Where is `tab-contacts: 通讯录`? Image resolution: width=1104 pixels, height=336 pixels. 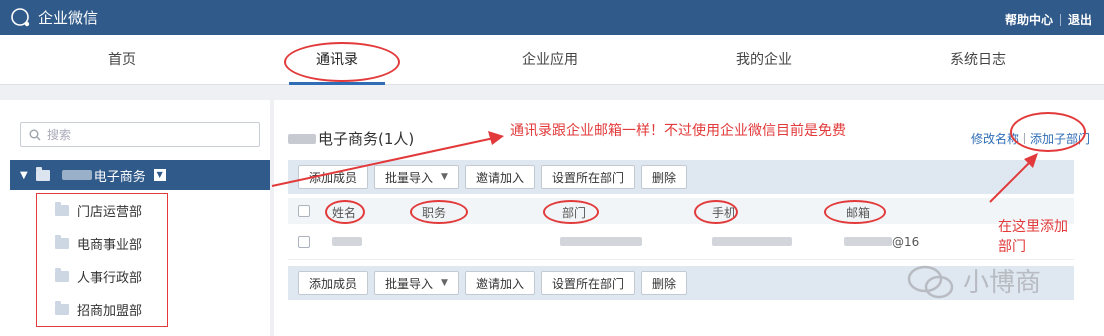
tab-contacts: 通讯录 is located at coordinates (337, 60).